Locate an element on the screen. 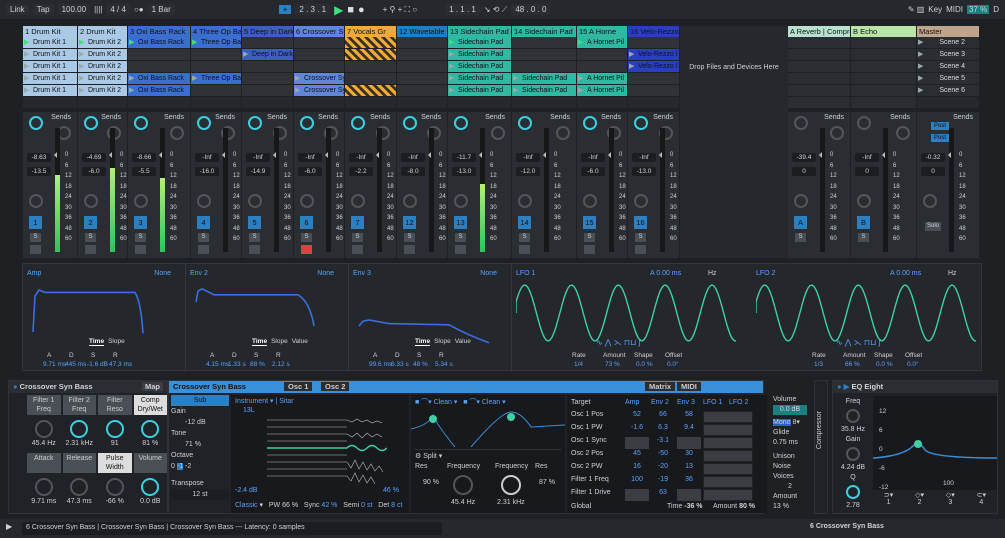 Image resolution: width=1005 pixels, height=538 pixels. scene-launch: Scene 2 is located at coordinates (948, 43).